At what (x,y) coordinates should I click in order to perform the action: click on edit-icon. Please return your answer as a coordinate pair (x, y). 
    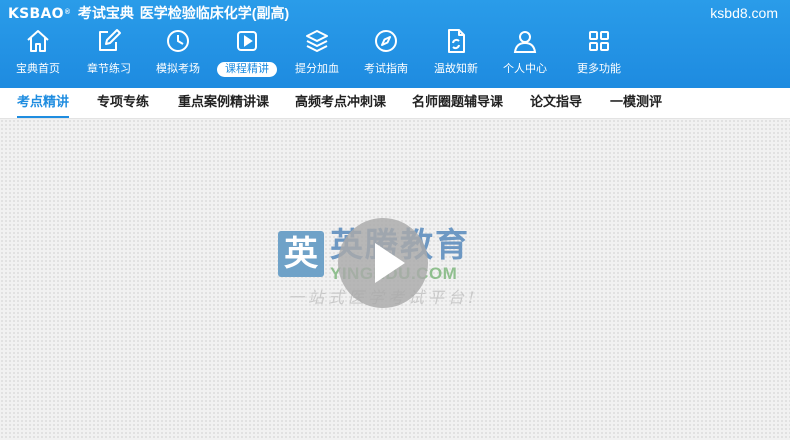
    Looking at the image, I should click on (110, 40).